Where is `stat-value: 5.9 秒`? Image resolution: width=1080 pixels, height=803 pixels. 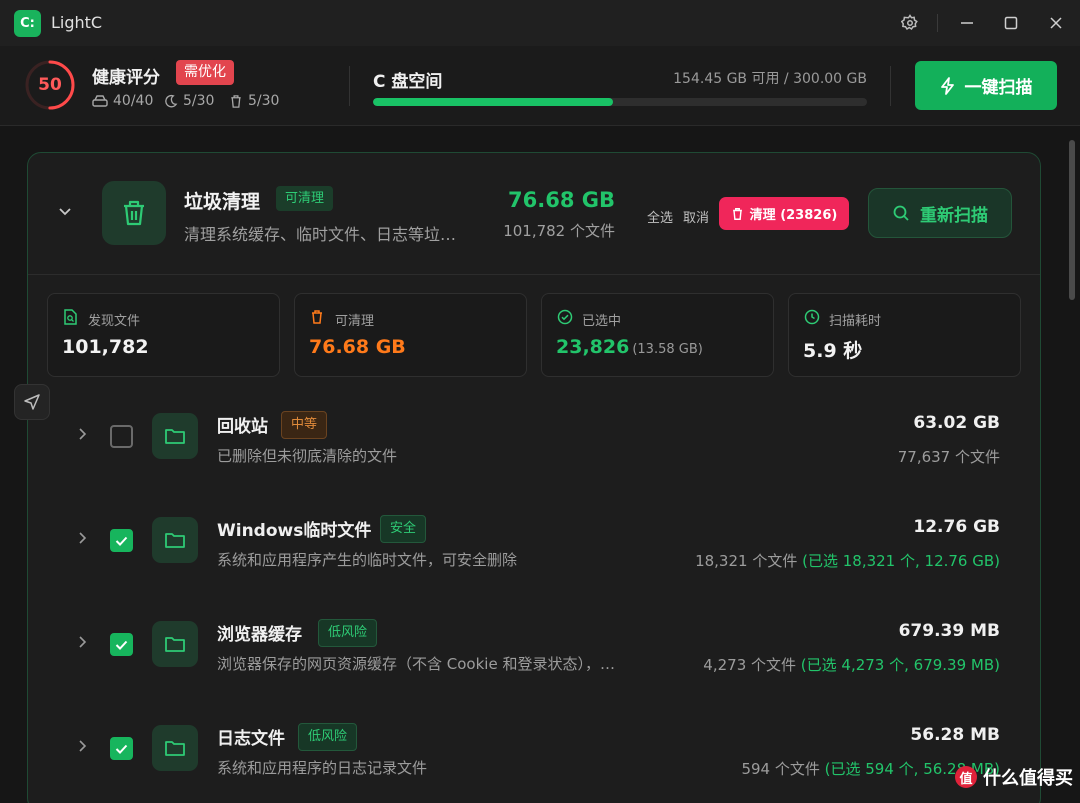
stat-value: 5.9 秒 is located at coordinates (832, 349).